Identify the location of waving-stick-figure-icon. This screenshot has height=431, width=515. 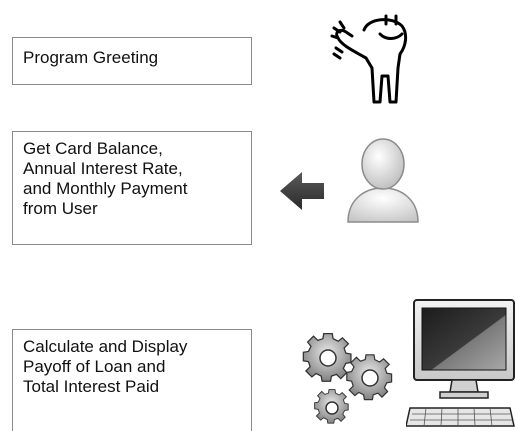
(369, 59).